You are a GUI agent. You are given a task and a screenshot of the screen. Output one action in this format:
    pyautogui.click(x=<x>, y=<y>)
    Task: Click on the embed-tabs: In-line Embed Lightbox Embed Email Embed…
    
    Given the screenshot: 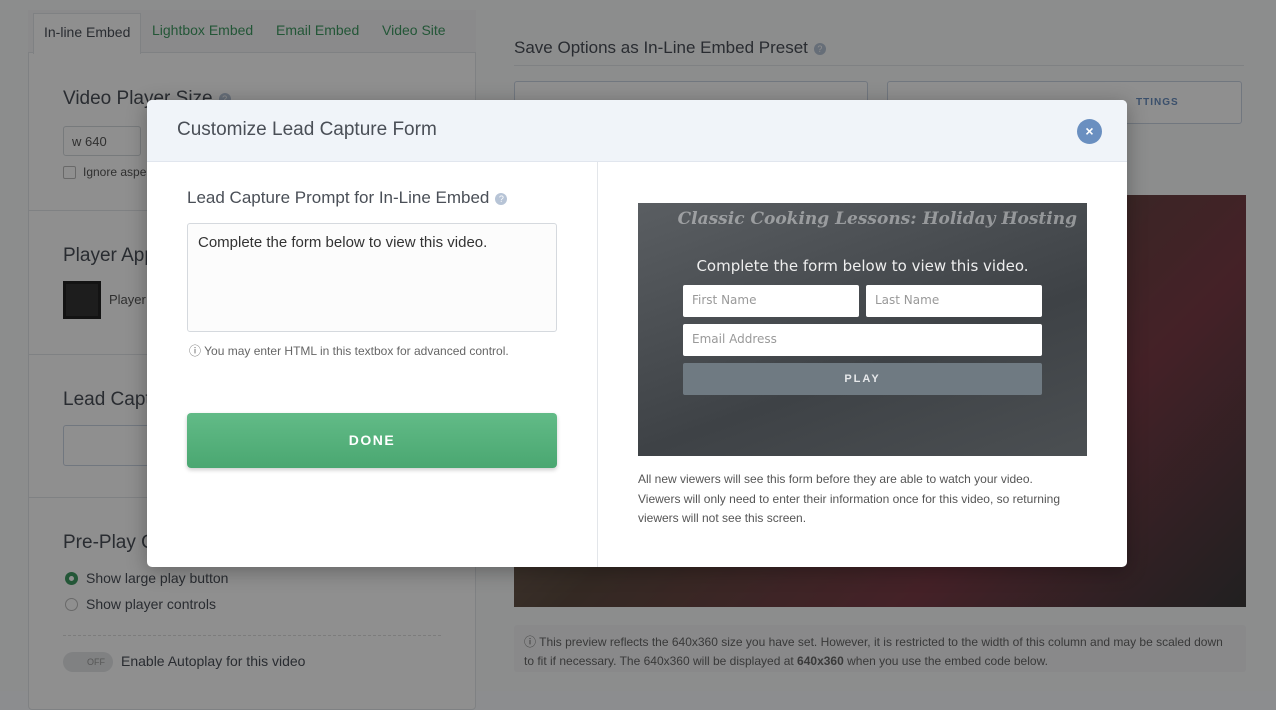 What is the action you would take?
    pyautogui.click(x=252, y=32)
    